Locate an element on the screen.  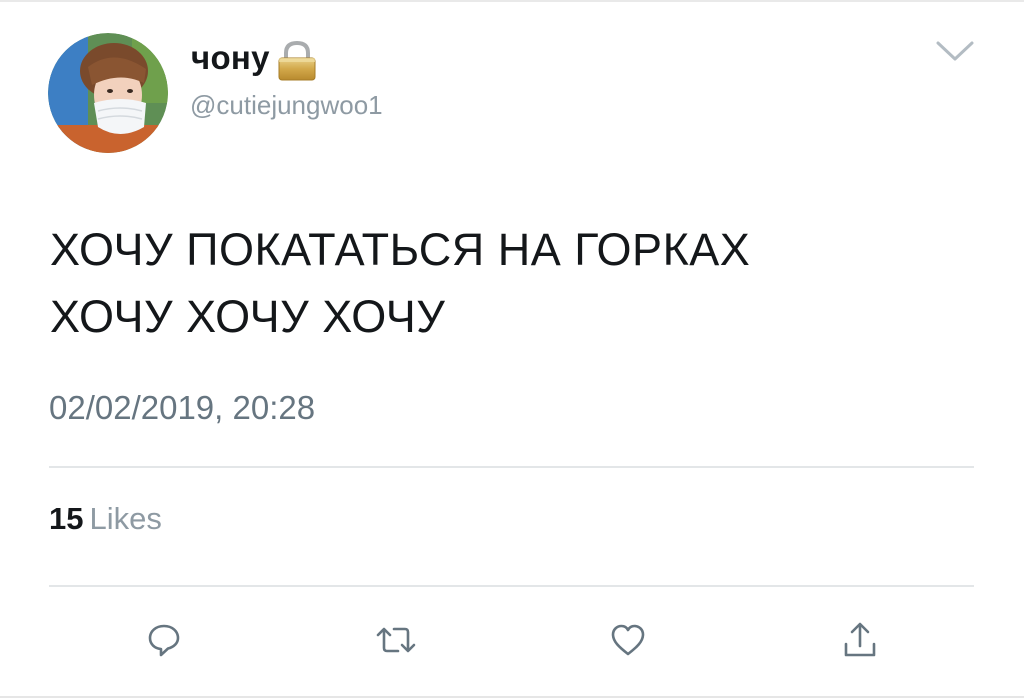
retweet-button is located at coordinates (396, 642).